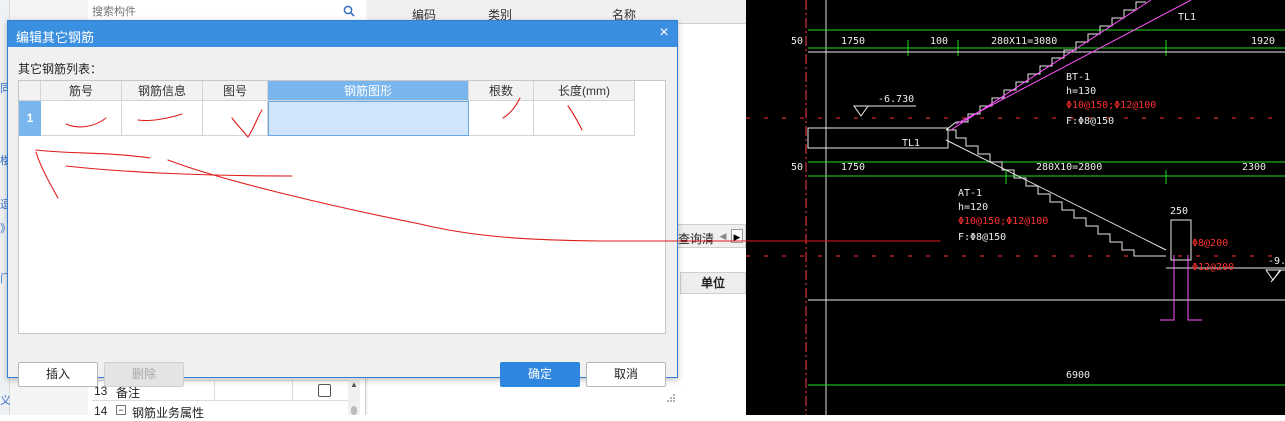 The image size is (1285, 421). Describe the element at coordinates (58, 374) in the screenshot. I see `insert-button: 插入` at that location.